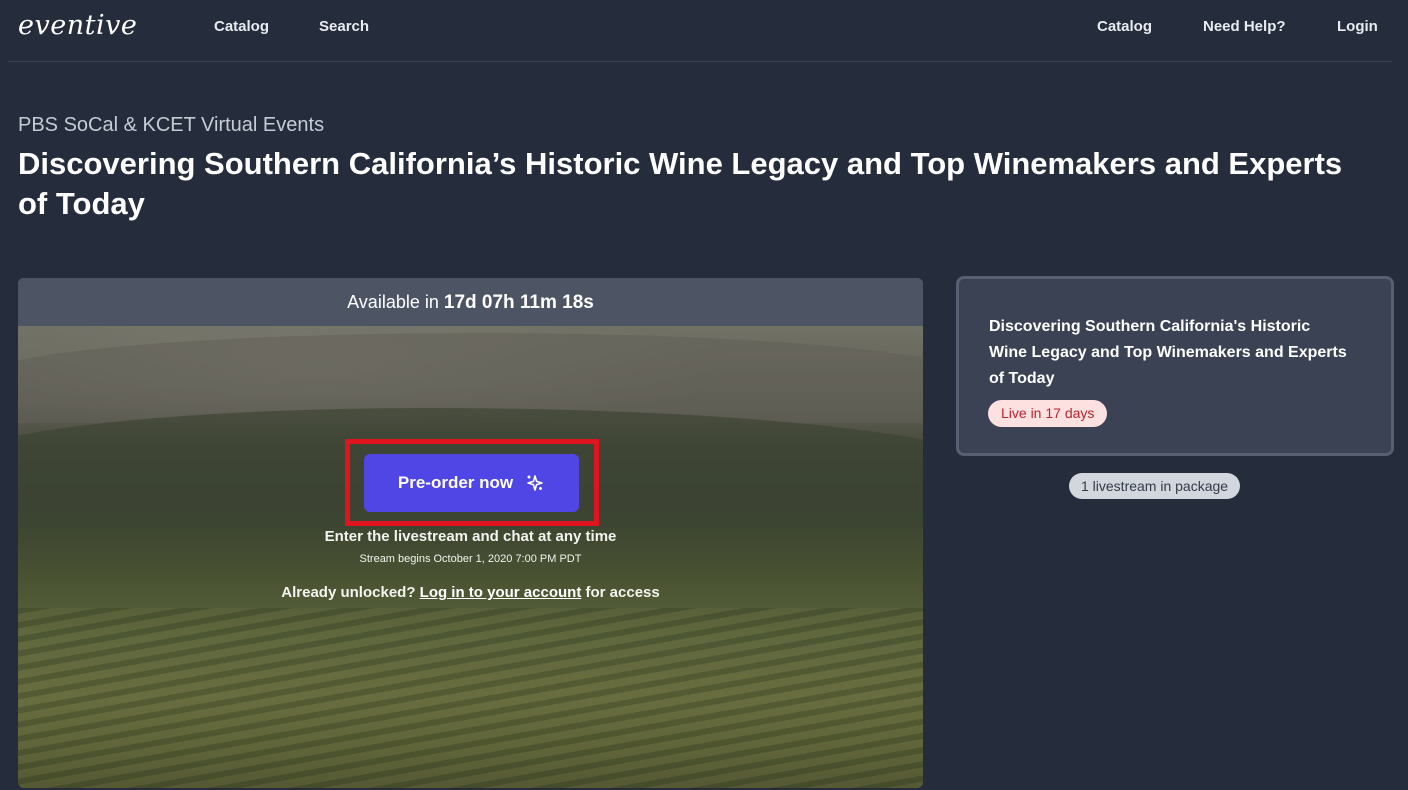 This screenshot has height=790, width=1408. What do you see at coordinates (518, 302) in the screenshot?
I see `countdown-timer: 17d 07h 11m 18s` at bounding box center [518, 302].